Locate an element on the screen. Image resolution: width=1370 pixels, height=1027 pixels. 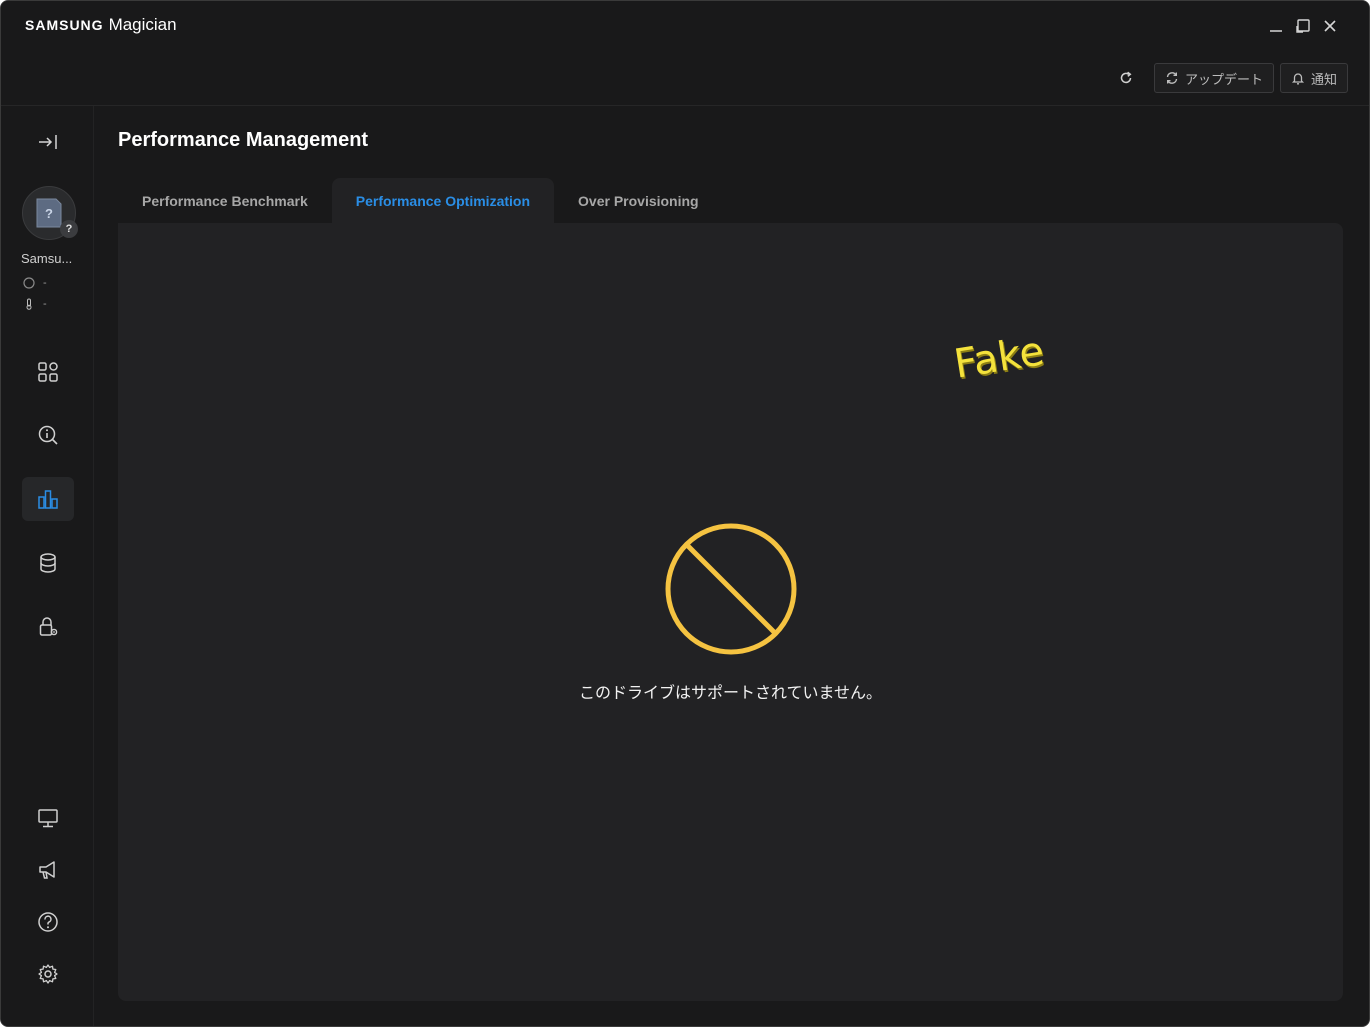
bar-chart-icon is located at coordinates (48, 499).